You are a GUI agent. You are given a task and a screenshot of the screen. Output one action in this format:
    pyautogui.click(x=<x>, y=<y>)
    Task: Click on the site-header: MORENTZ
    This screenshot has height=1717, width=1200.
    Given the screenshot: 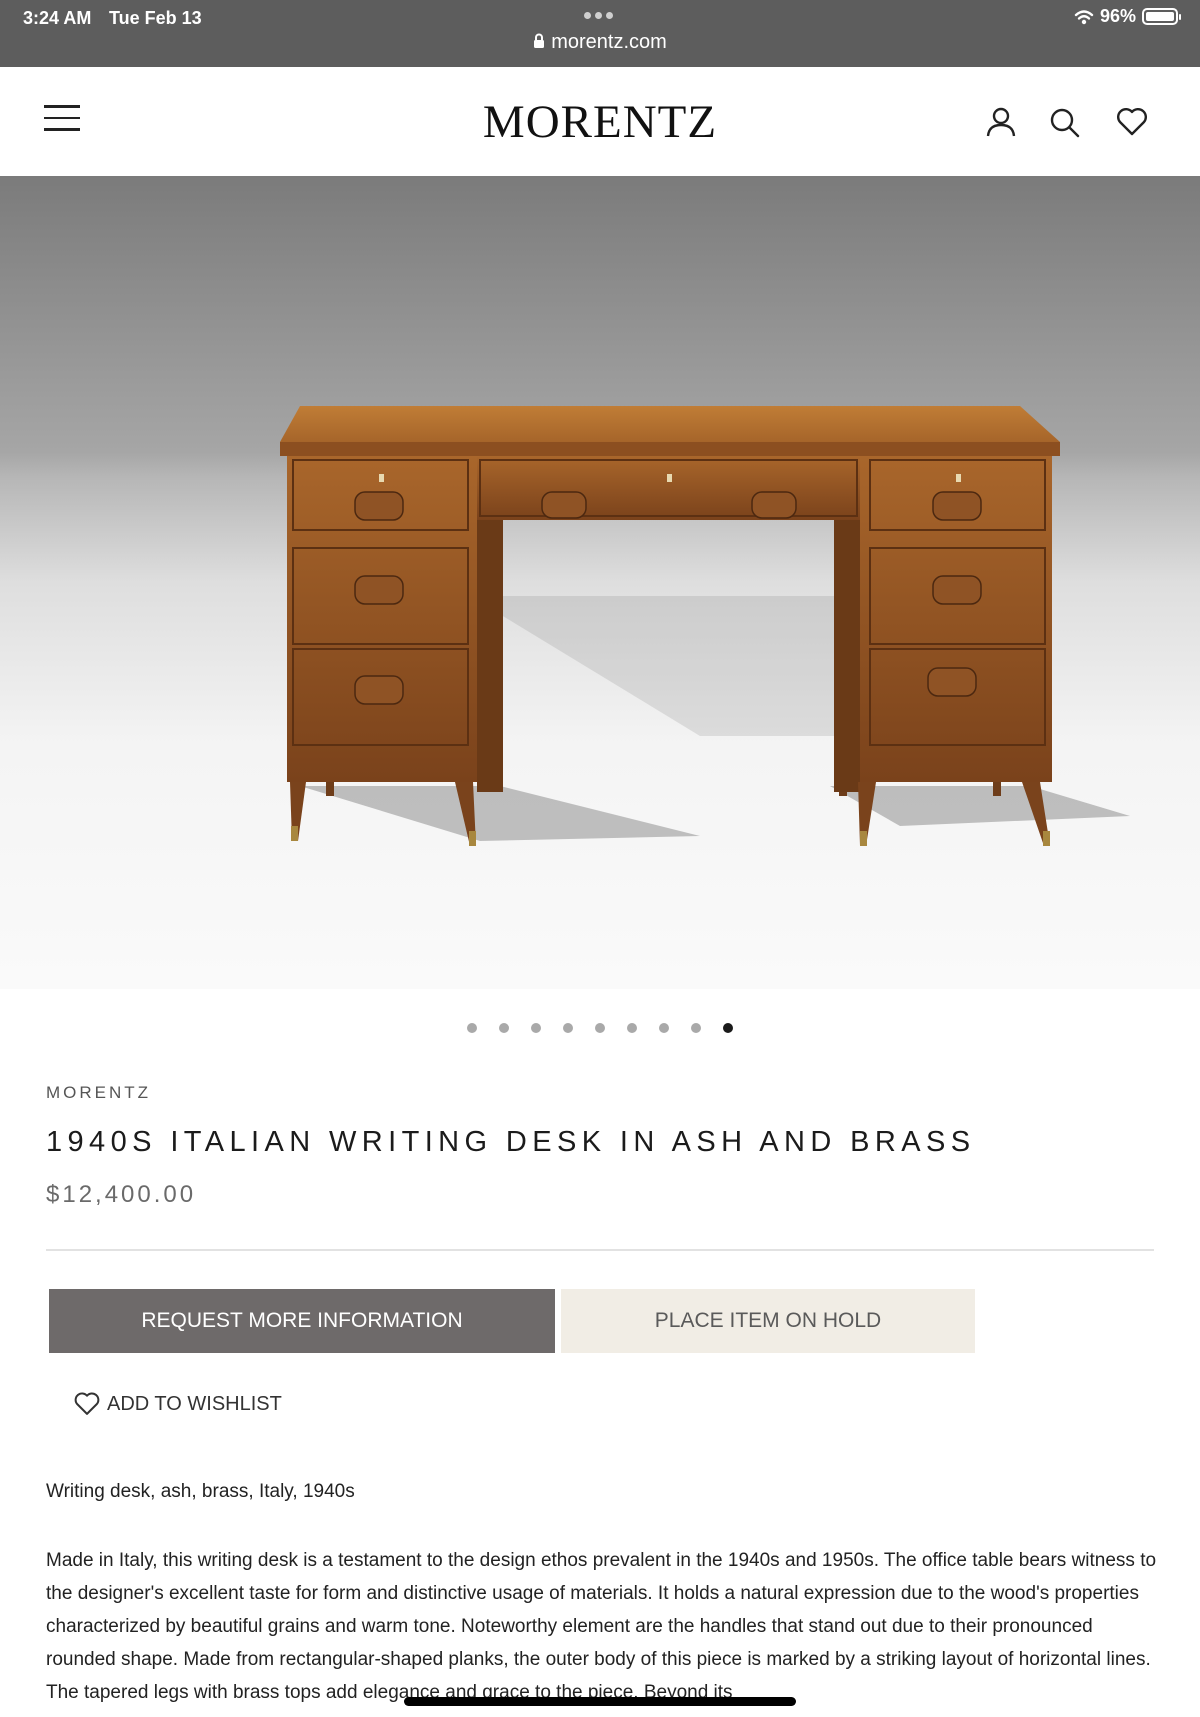 What is the action you would take?
    pyautogui.click(x=600, y=121)
    